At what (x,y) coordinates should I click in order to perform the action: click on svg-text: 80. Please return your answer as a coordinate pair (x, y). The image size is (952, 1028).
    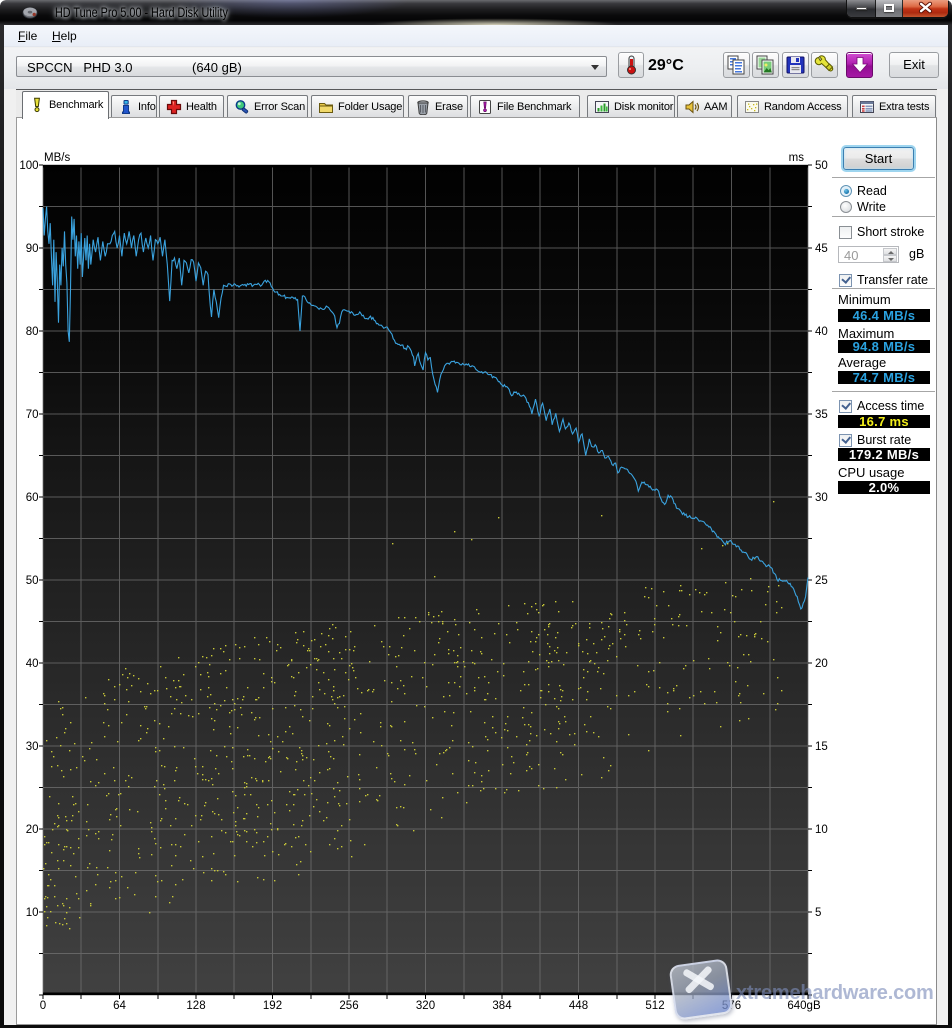
    Looking at the image, I should click on (32, 332).